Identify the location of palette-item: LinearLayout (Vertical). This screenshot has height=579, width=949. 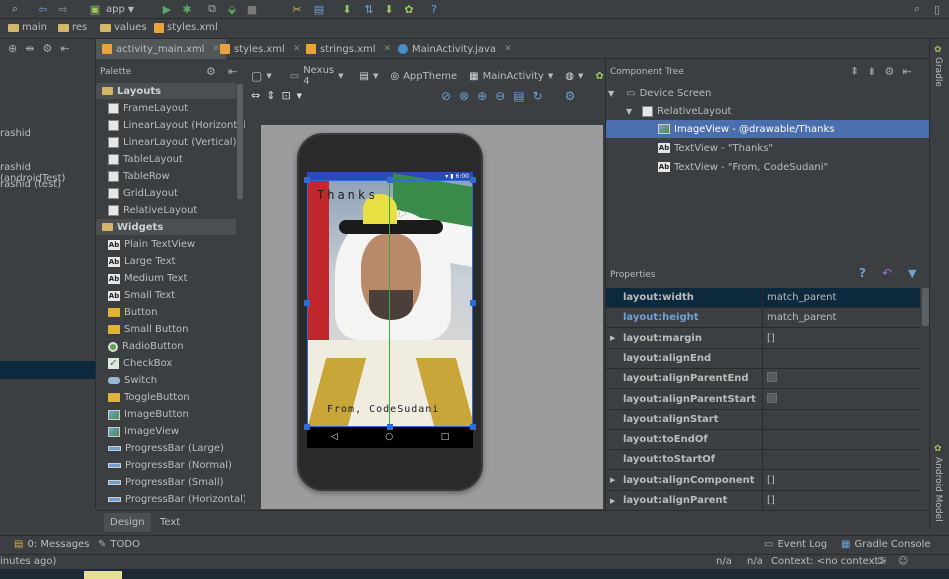
(166, 142).